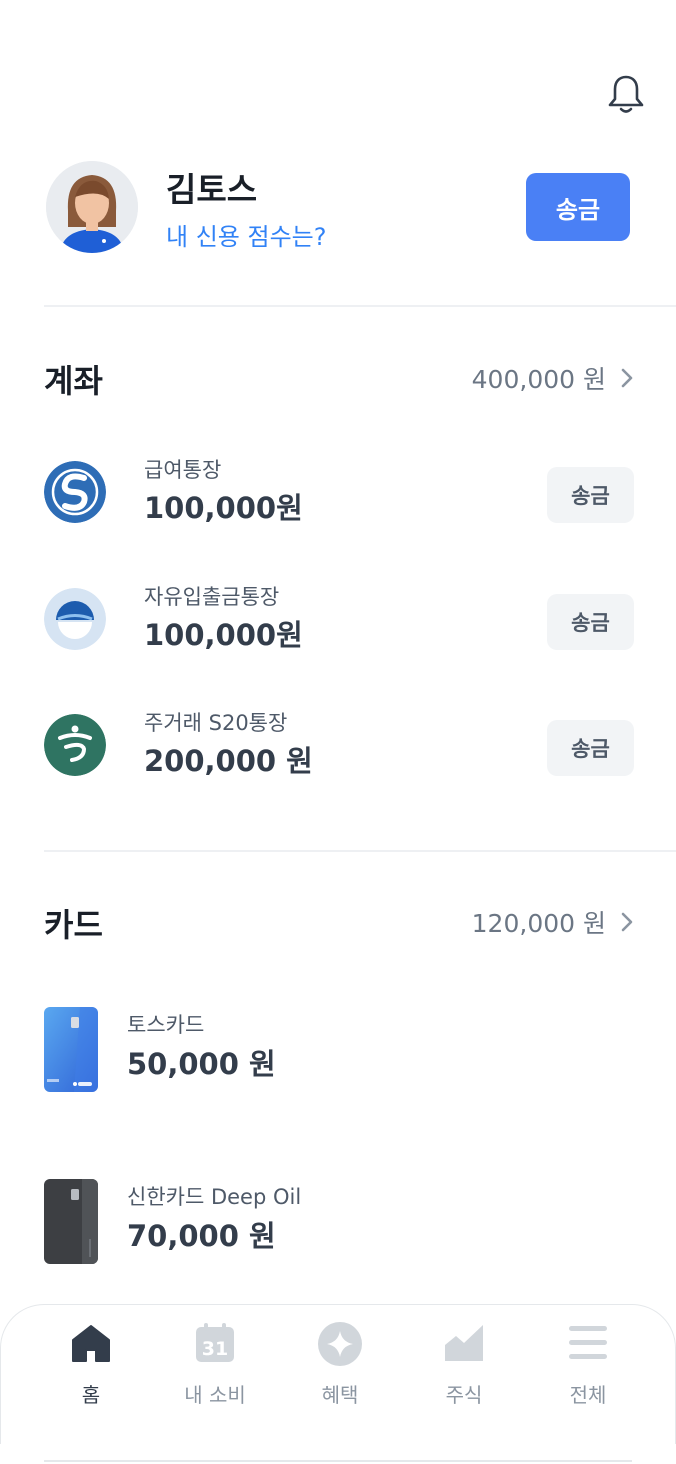 The width and height of the screenshot is (676, 1464). I want to click on card-amount: 70,000 원, so click(201, 1236).